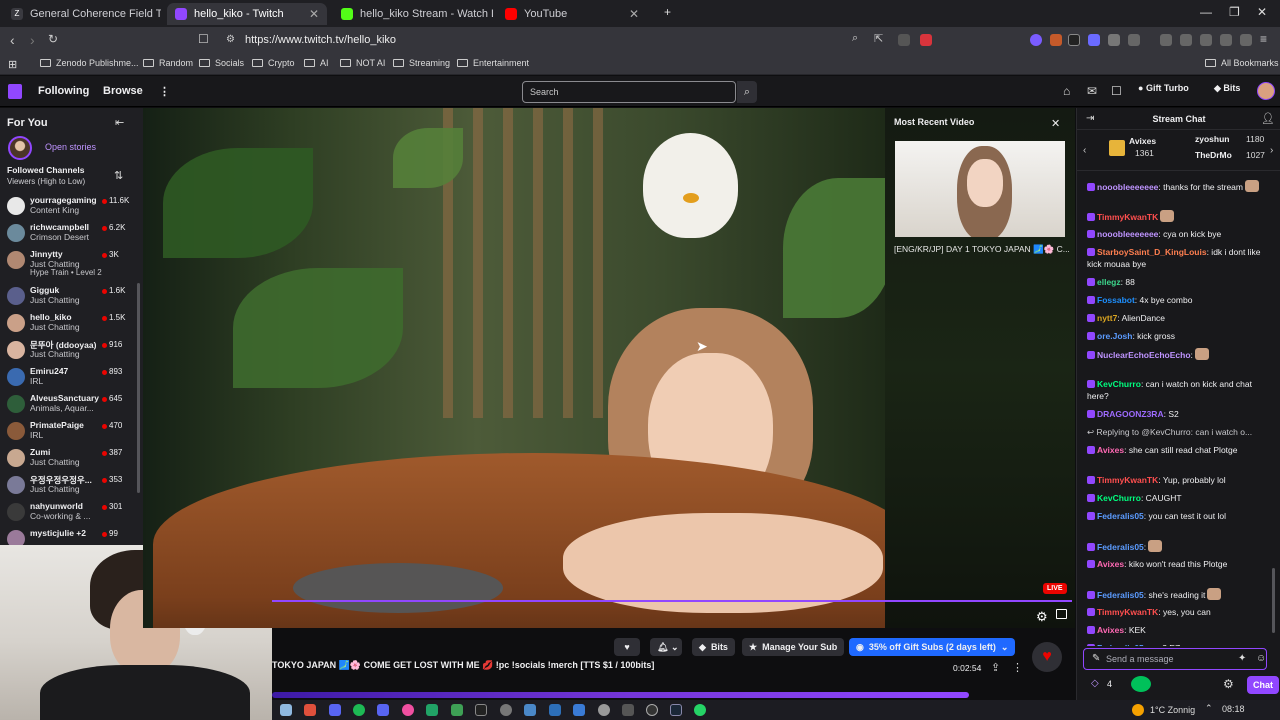 This screenshot has height=720, width=1280. I want to click on chat-settings-gear-icon: ⚙, so click(1228, 684).